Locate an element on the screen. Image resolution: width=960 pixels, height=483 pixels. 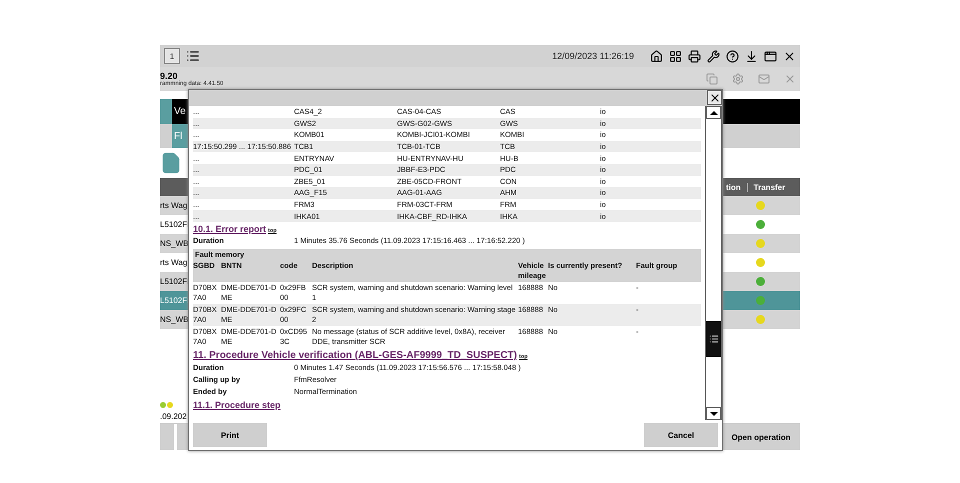
column-header: Transfer is located at coordinates (769, 187).